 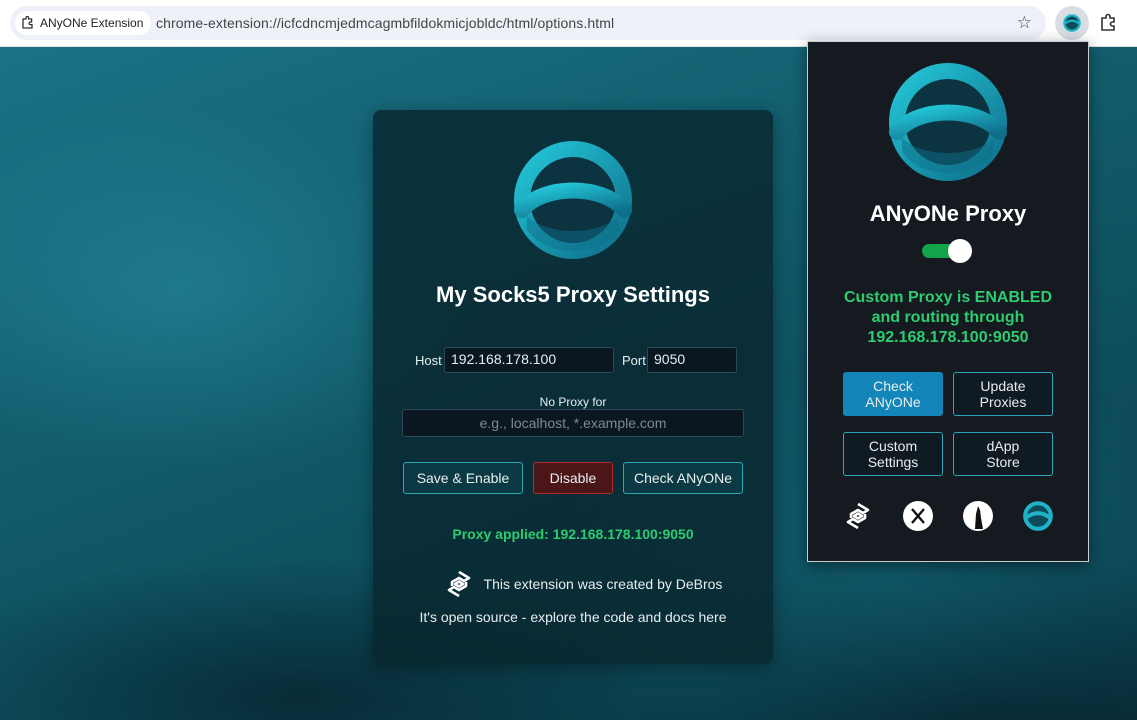 I want to click on host-input: 192.168.178.100, so click(x=529, y=360).